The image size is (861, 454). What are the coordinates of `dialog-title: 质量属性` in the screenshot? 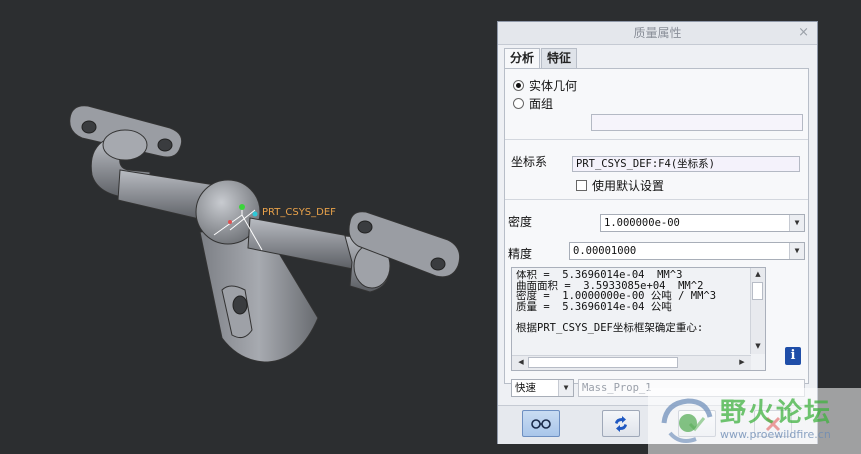 It's located at (657, 33).